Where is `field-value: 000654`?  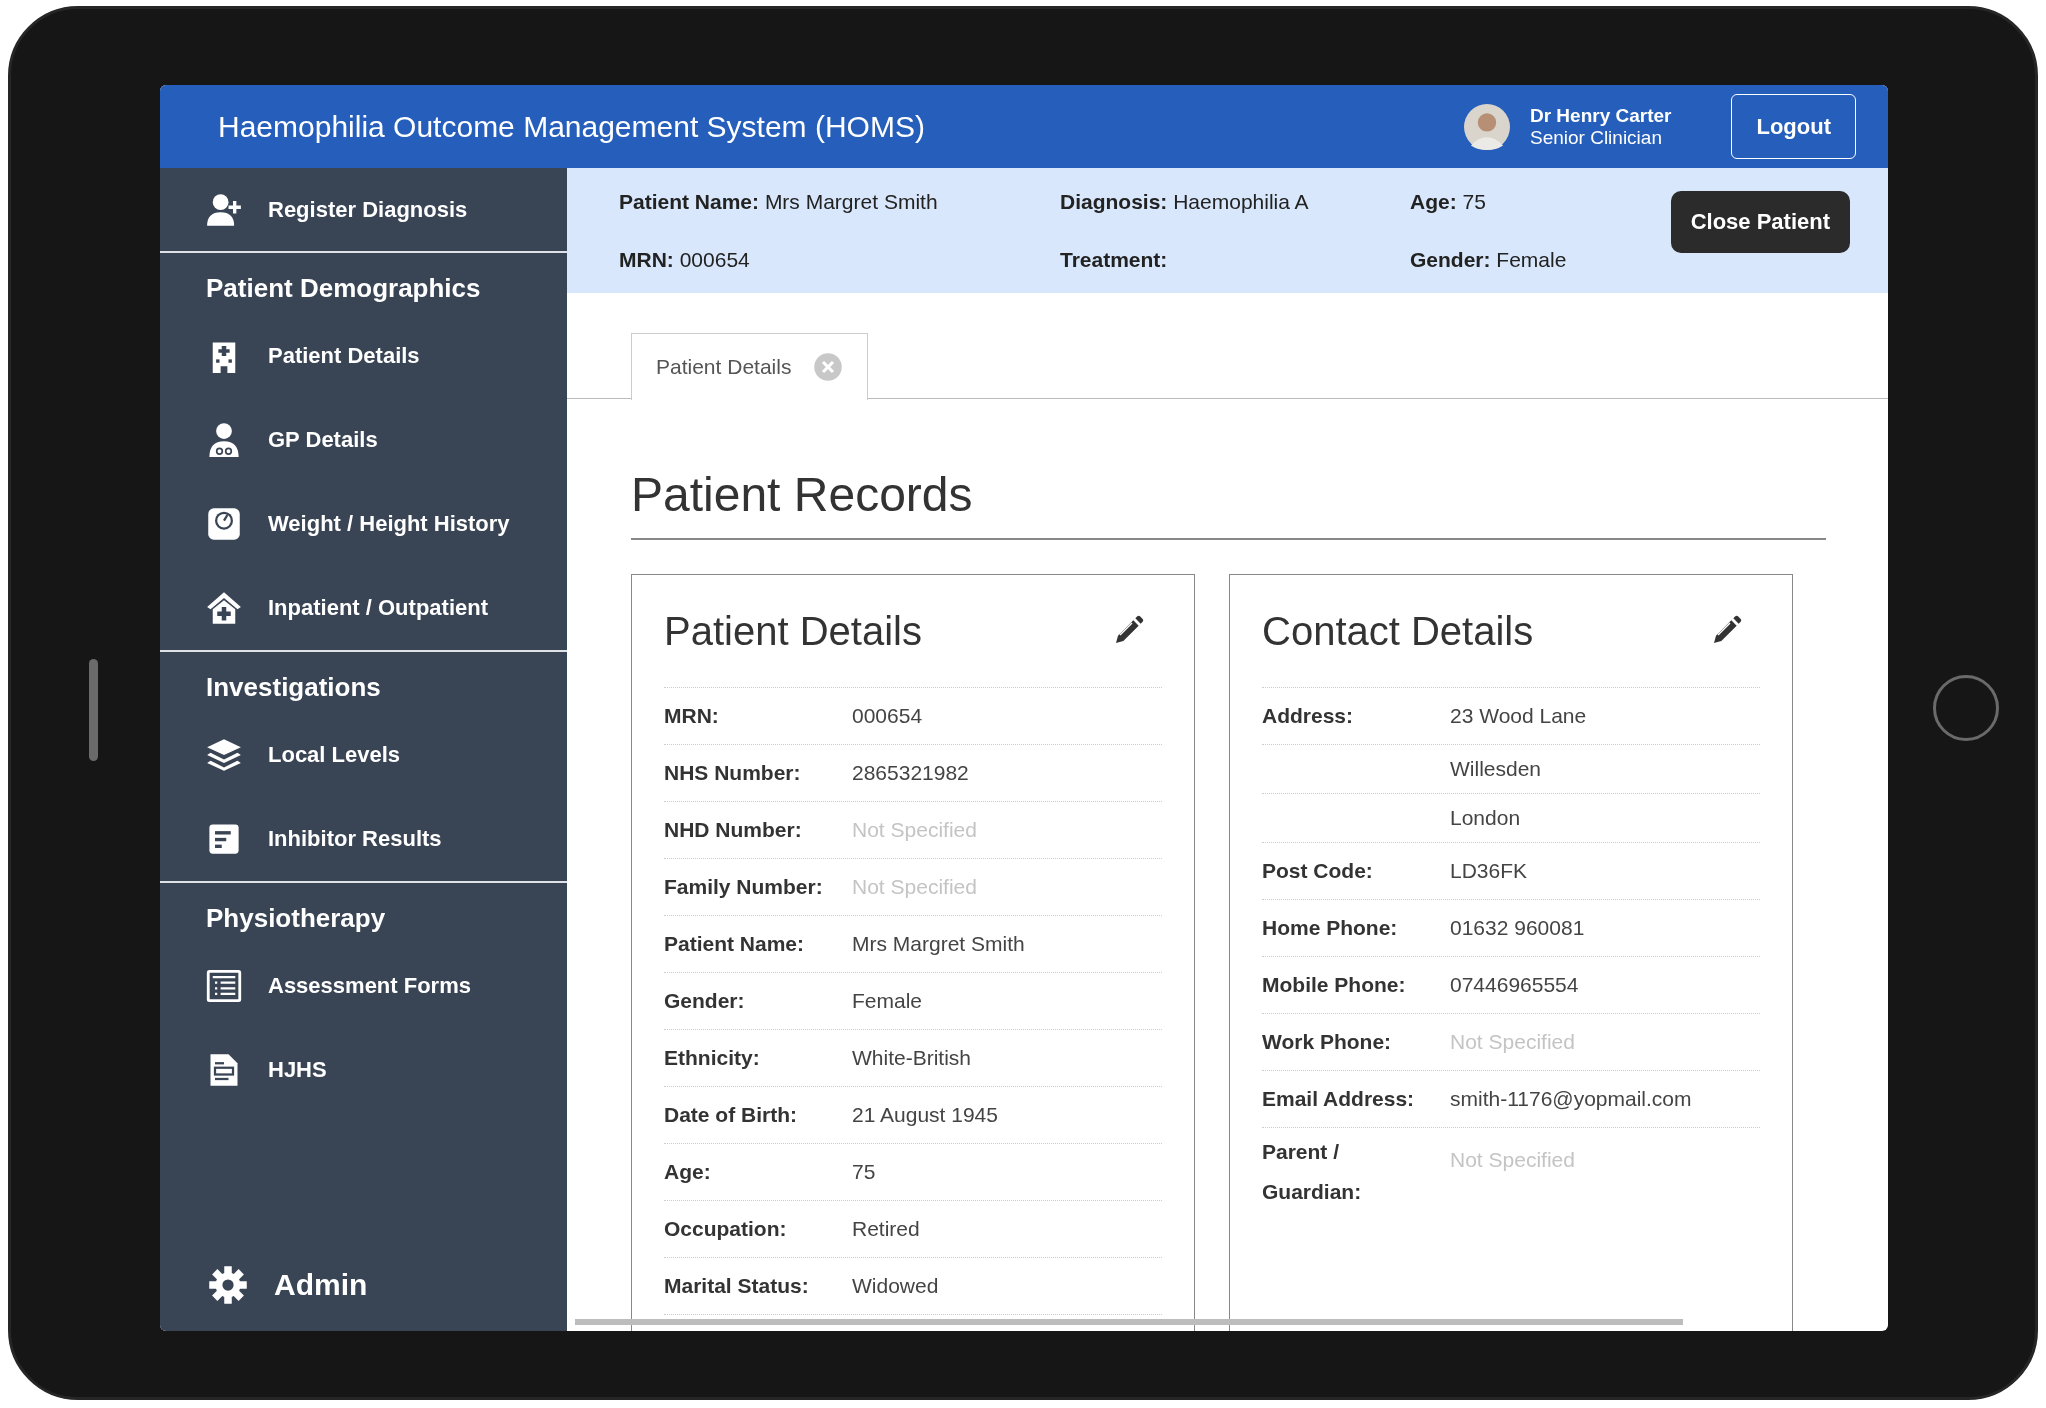 field-value: 000654 is located at coordinates (887, 716).